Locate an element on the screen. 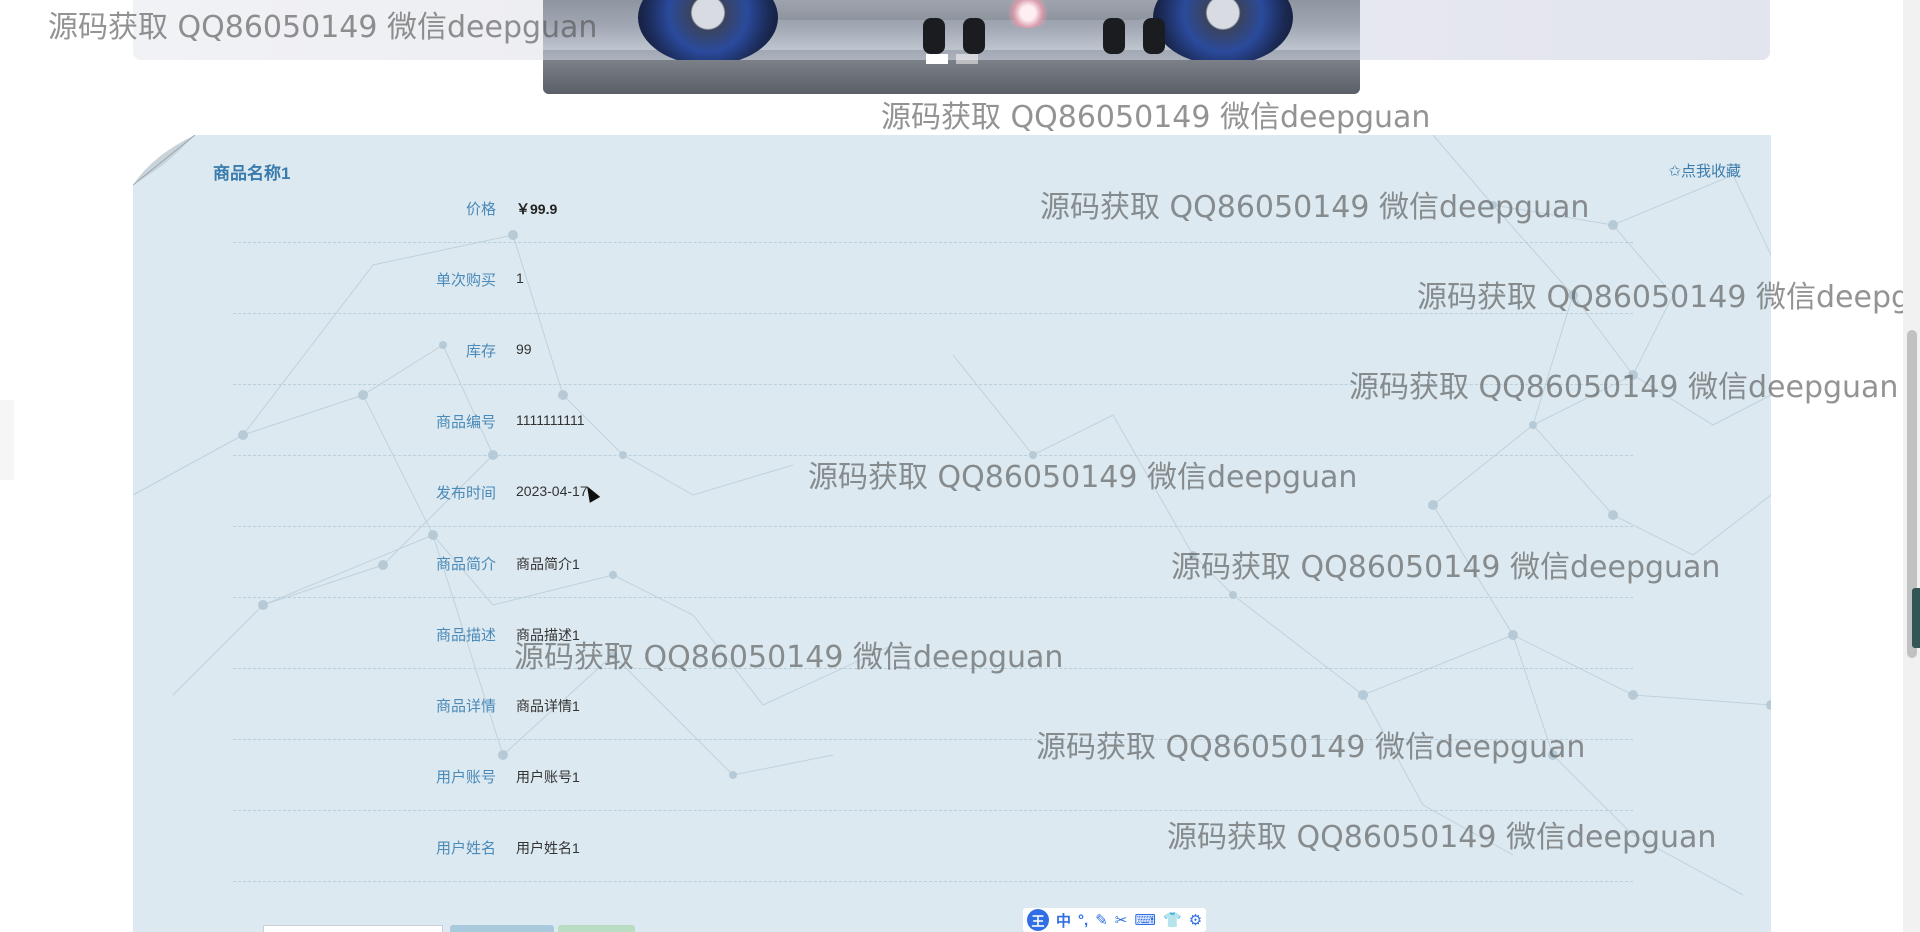 This screenshot has width=1920, height=932. carousel-indicators is located at coordinates (951, 59).